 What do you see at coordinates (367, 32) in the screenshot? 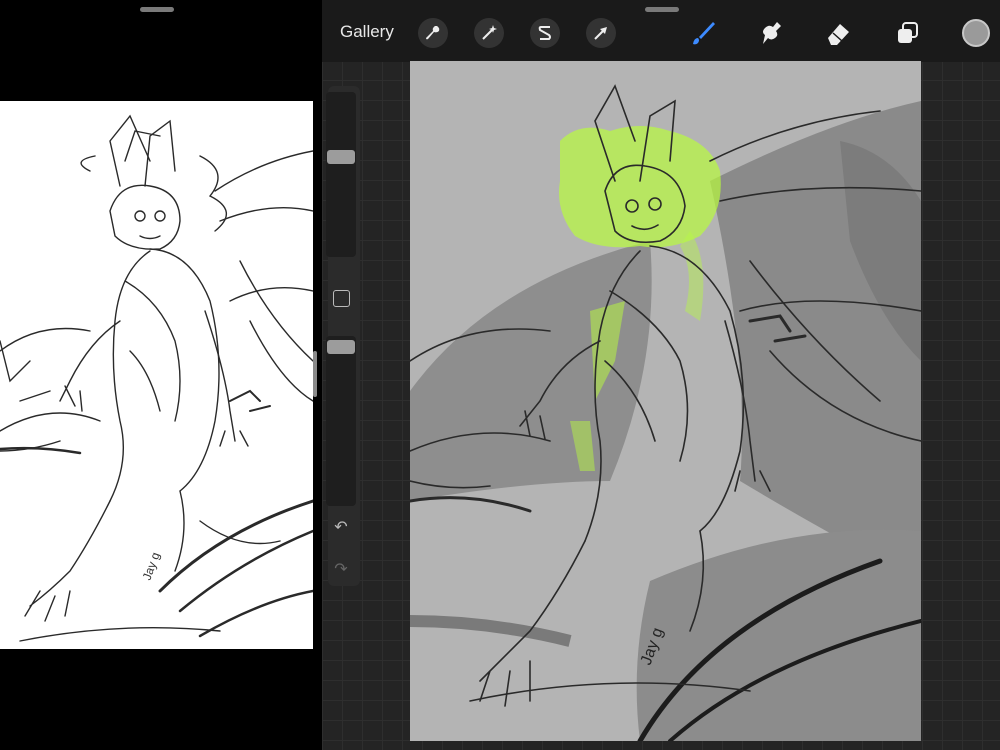
I see `gallery-button: Gallery` at bounding box center [367, 32].